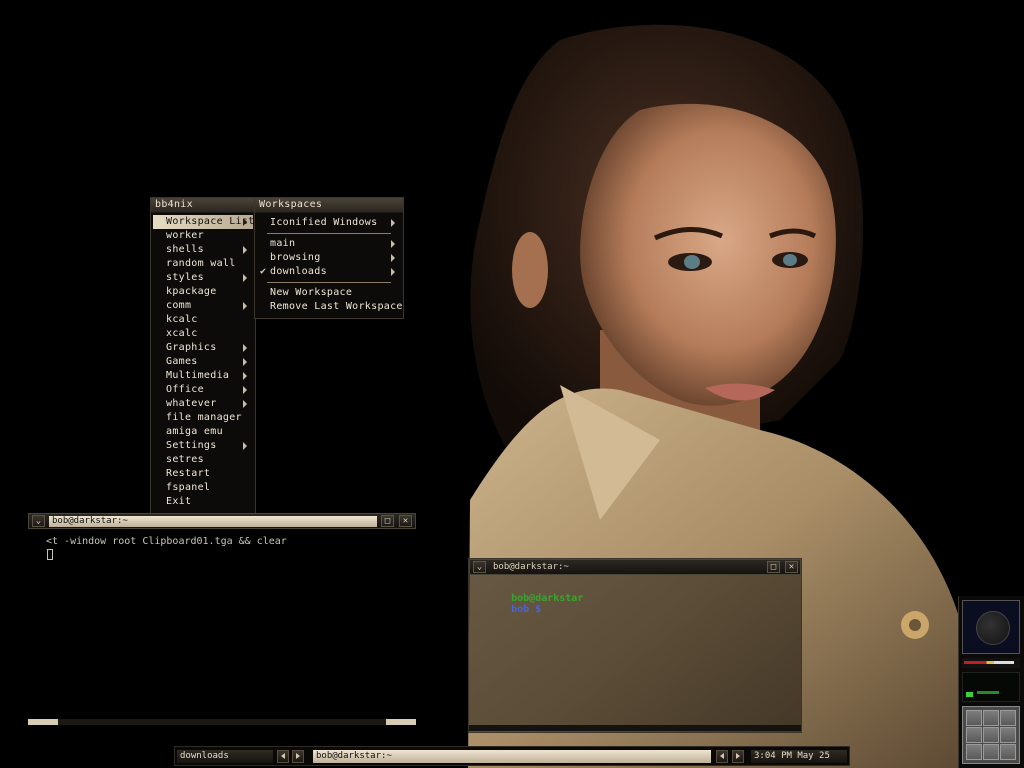 Image resolution: width=1024 pixels, height=768 pixels. What do you see at coordinates (203, 320) in the screenshot?
I see `menu-item-kcalc: kcalc` at bounding box center [203, 320].